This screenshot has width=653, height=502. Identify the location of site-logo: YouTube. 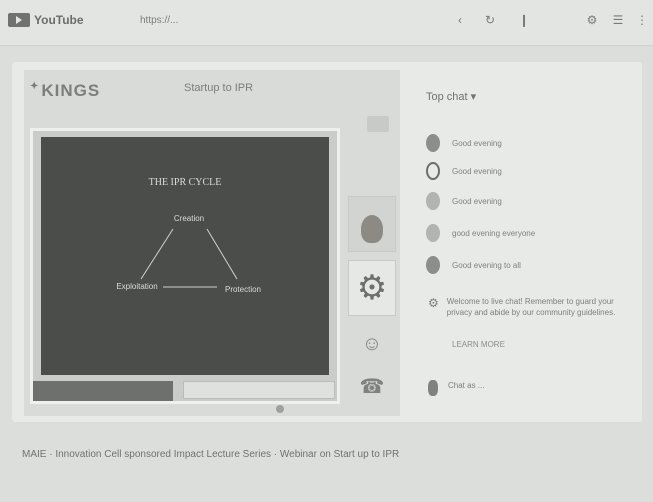
(46, 20).